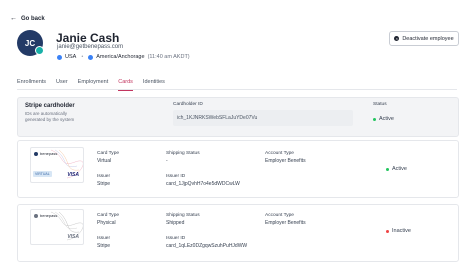  What do you see at coordinates (91, 57) in the screenshot?
I see `clock-icon` at bounding box center [91, 57].